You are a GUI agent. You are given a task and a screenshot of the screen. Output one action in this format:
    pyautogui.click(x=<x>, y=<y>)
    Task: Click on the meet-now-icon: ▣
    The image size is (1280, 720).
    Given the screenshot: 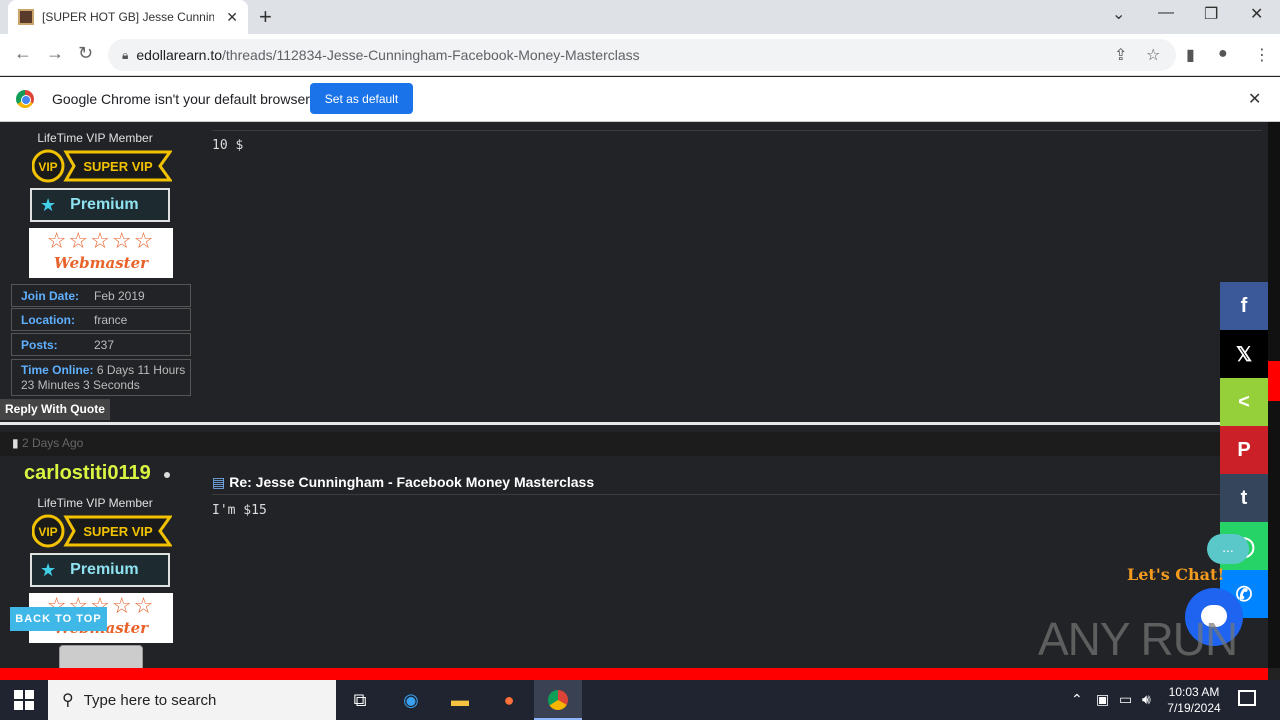 What is the action you would take?
    pyautogui.click(x=1102, y=699)
    